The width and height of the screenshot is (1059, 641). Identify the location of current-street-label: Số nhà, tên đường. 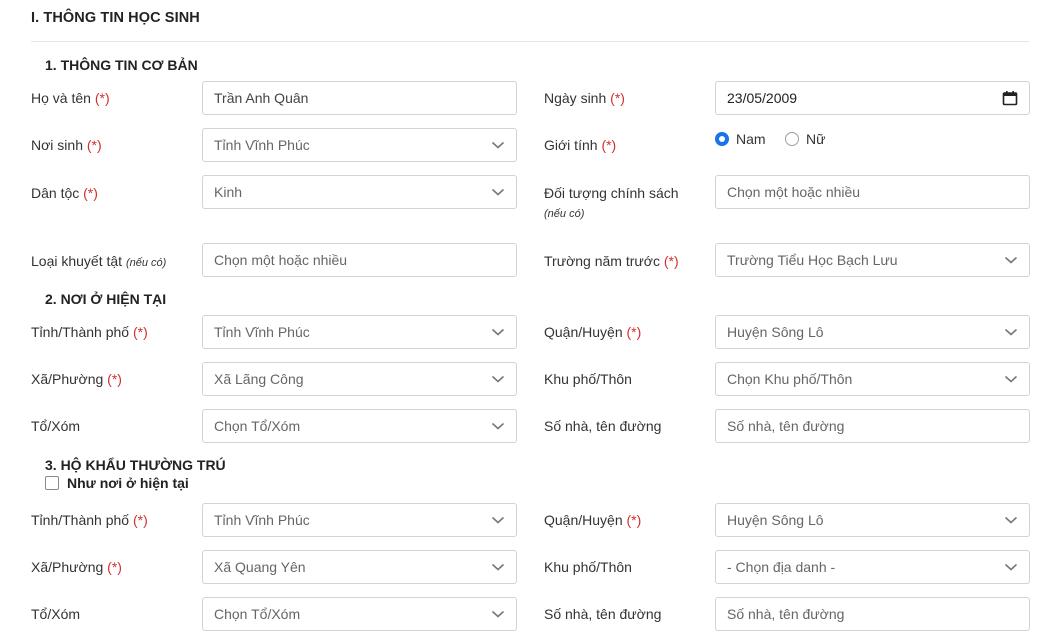
(603, 426).